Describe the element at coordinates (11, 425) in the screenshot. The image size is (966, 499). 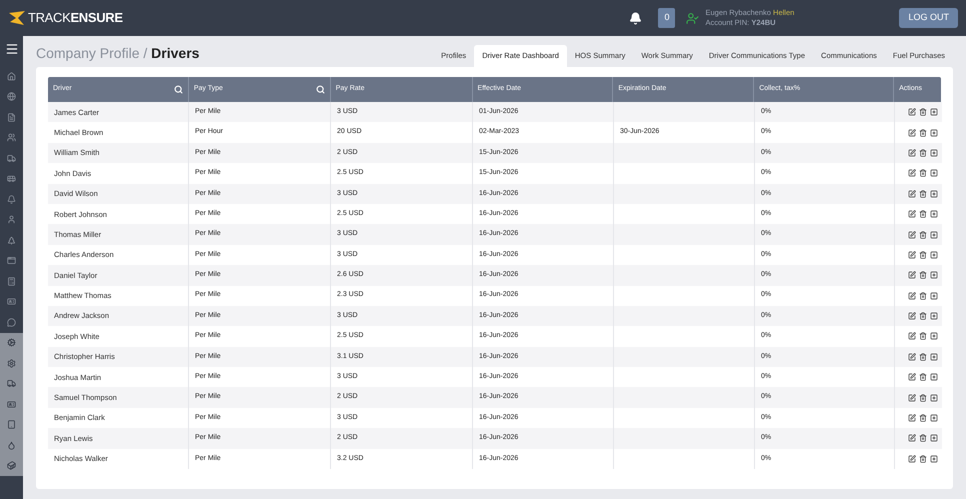
I see `tablet-icon` at that location.